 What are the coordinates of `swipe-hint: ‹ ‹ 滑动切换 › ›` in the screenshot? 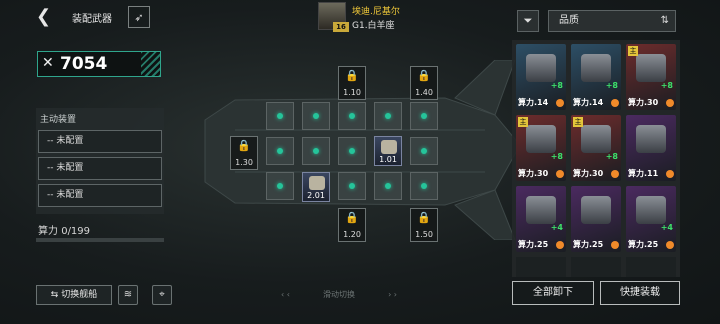 It's located at (339, 294).